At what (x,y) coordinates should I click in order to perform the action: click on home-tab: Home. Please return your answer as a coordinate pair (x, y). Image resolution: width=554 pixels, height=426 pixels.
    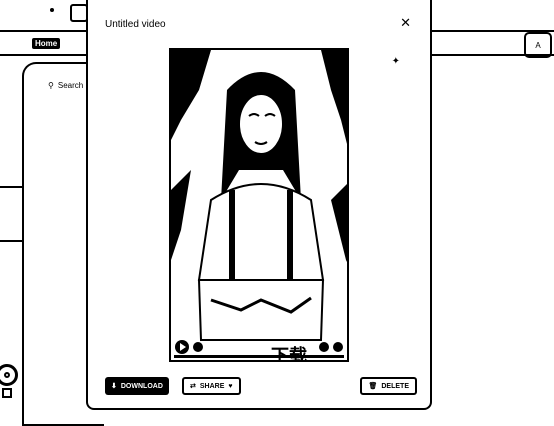
    Looking at the image, I should click on (46, 43).